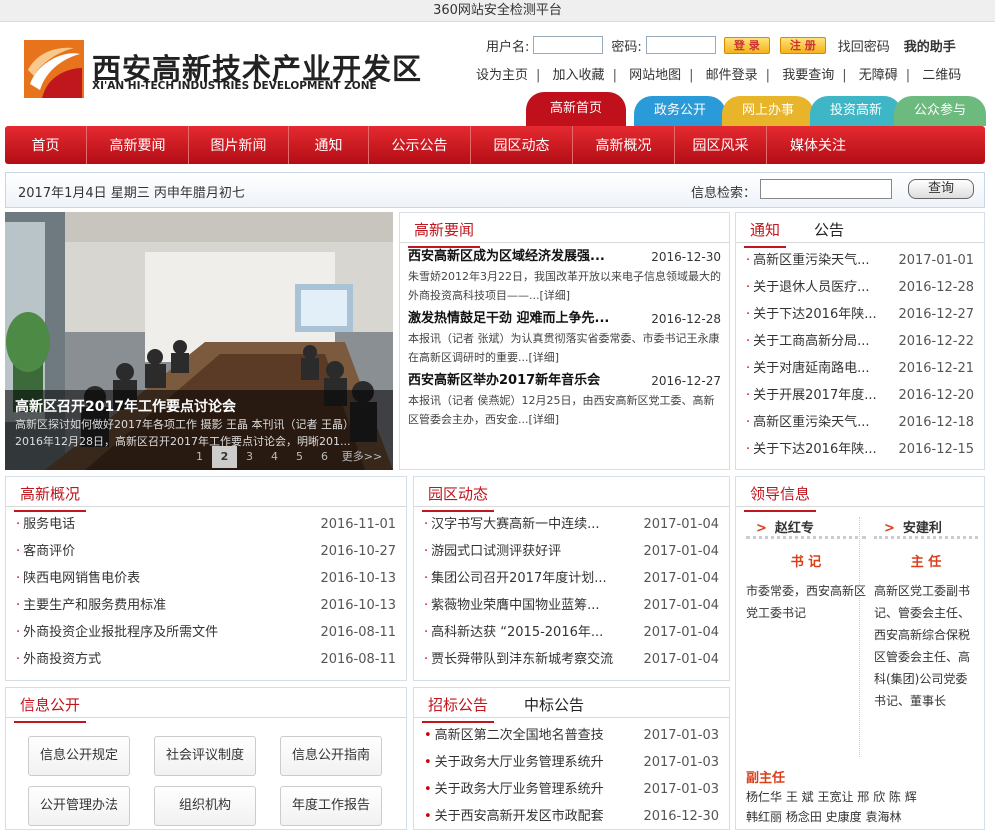  Describe the element at coordinates (940, 111) in the screenshot. I see `tab-public: 公众参与` at that location.